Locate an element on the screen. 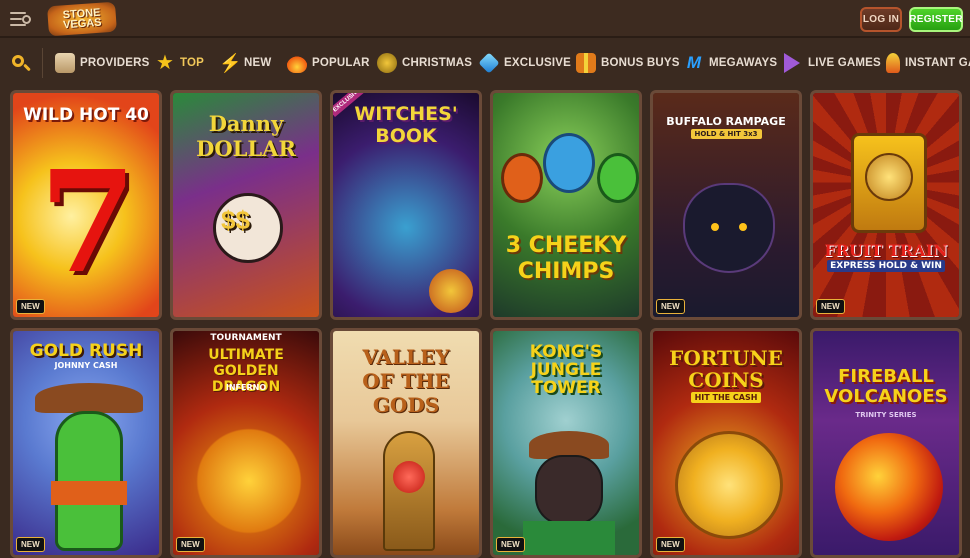 This screenshot has height=558, width=970. gold-coin is located at coordinates (729, 485).